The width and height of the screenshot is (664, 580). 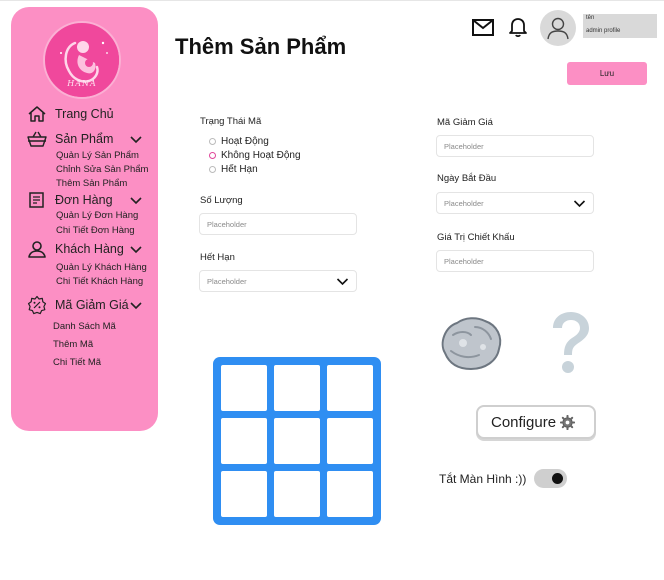 I want to click on expiry-select: Placeholder, so click(x=278, y=281).